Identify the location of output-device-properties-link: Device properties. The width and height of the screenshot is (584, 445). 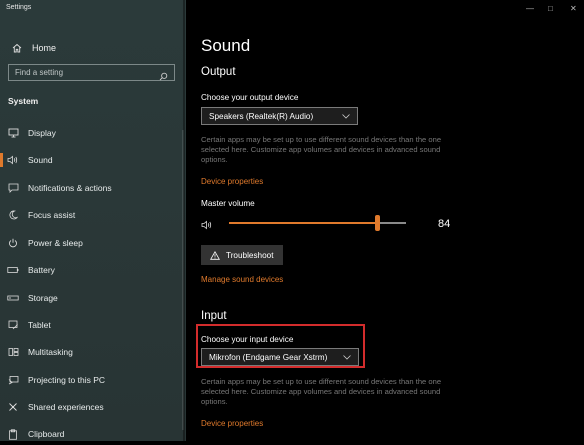
(232, 181).